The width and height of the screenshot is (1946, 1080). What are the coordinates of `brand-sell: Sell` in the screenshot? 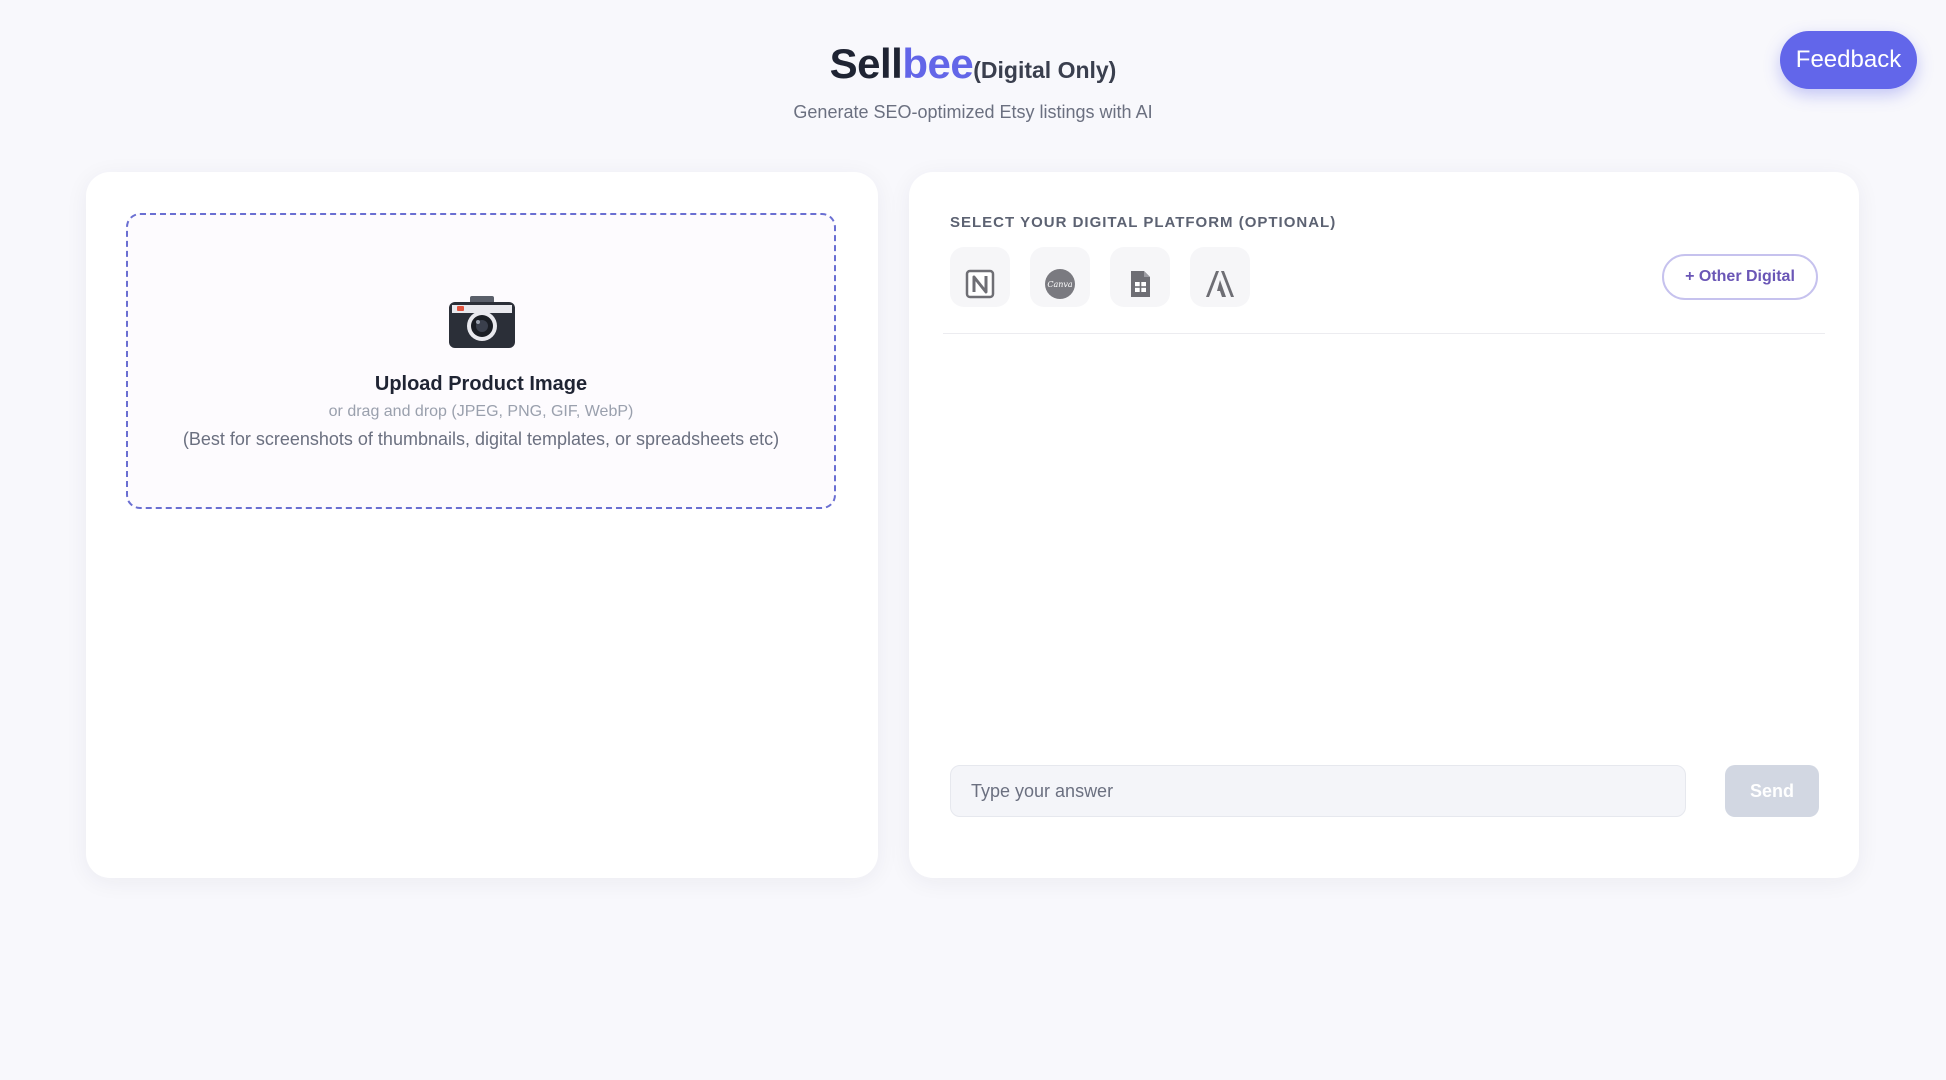 It's located at (866, 63).